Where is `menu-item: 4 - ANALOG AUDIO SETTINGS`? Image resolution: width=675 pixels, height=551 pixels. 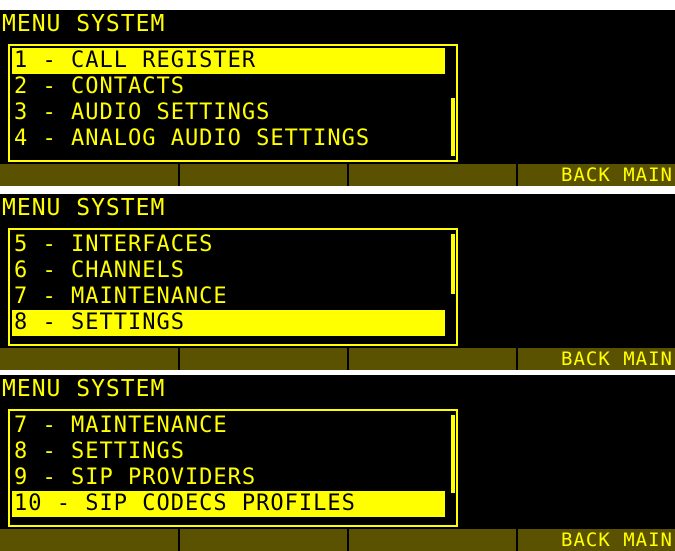
menu-item: 4 - ANALOG AUDIO SETTINGS is located at coordinates (228, 139).